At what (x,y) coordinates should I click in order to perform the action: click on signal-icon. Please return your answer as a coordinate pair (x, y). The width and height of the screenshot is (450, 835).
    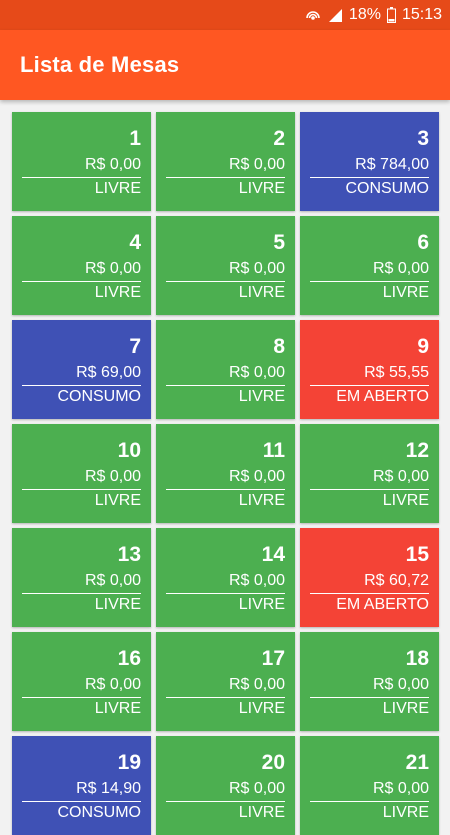
    Looking at the image, I should click on (335, 15).